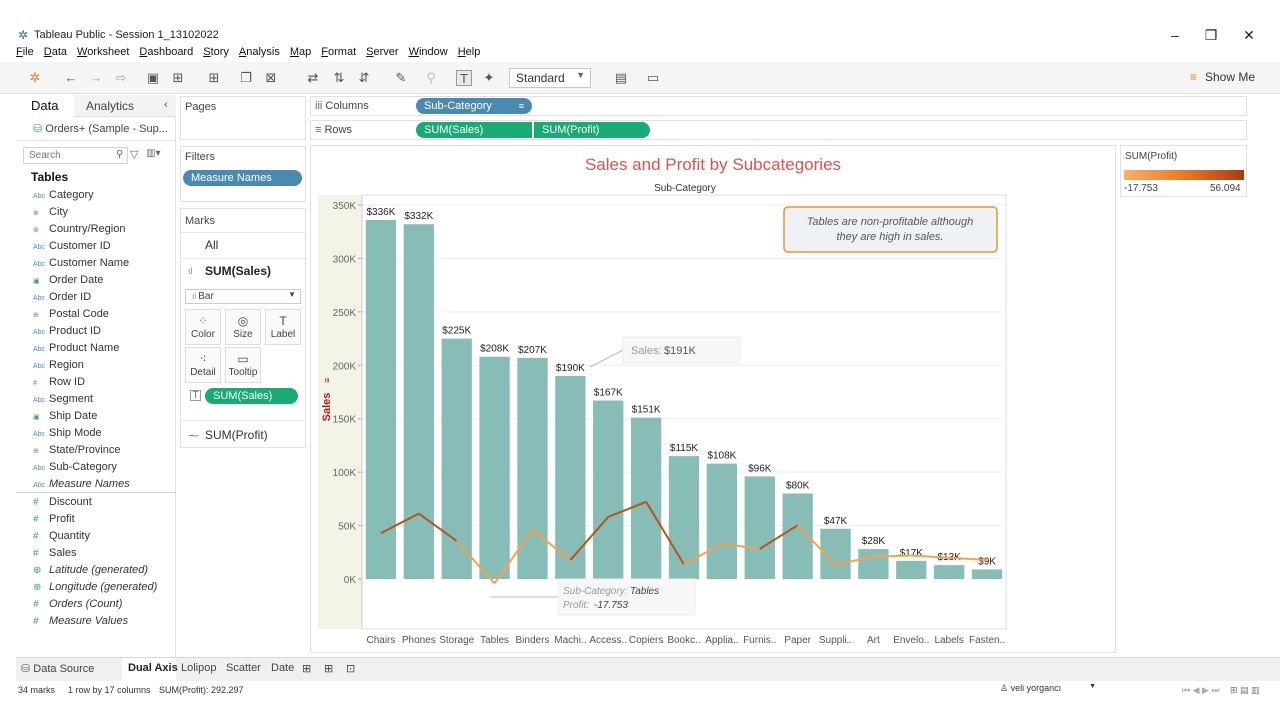  I want to click on marks-sum-sales-tab: SUM(Sales), so click(238, 271).